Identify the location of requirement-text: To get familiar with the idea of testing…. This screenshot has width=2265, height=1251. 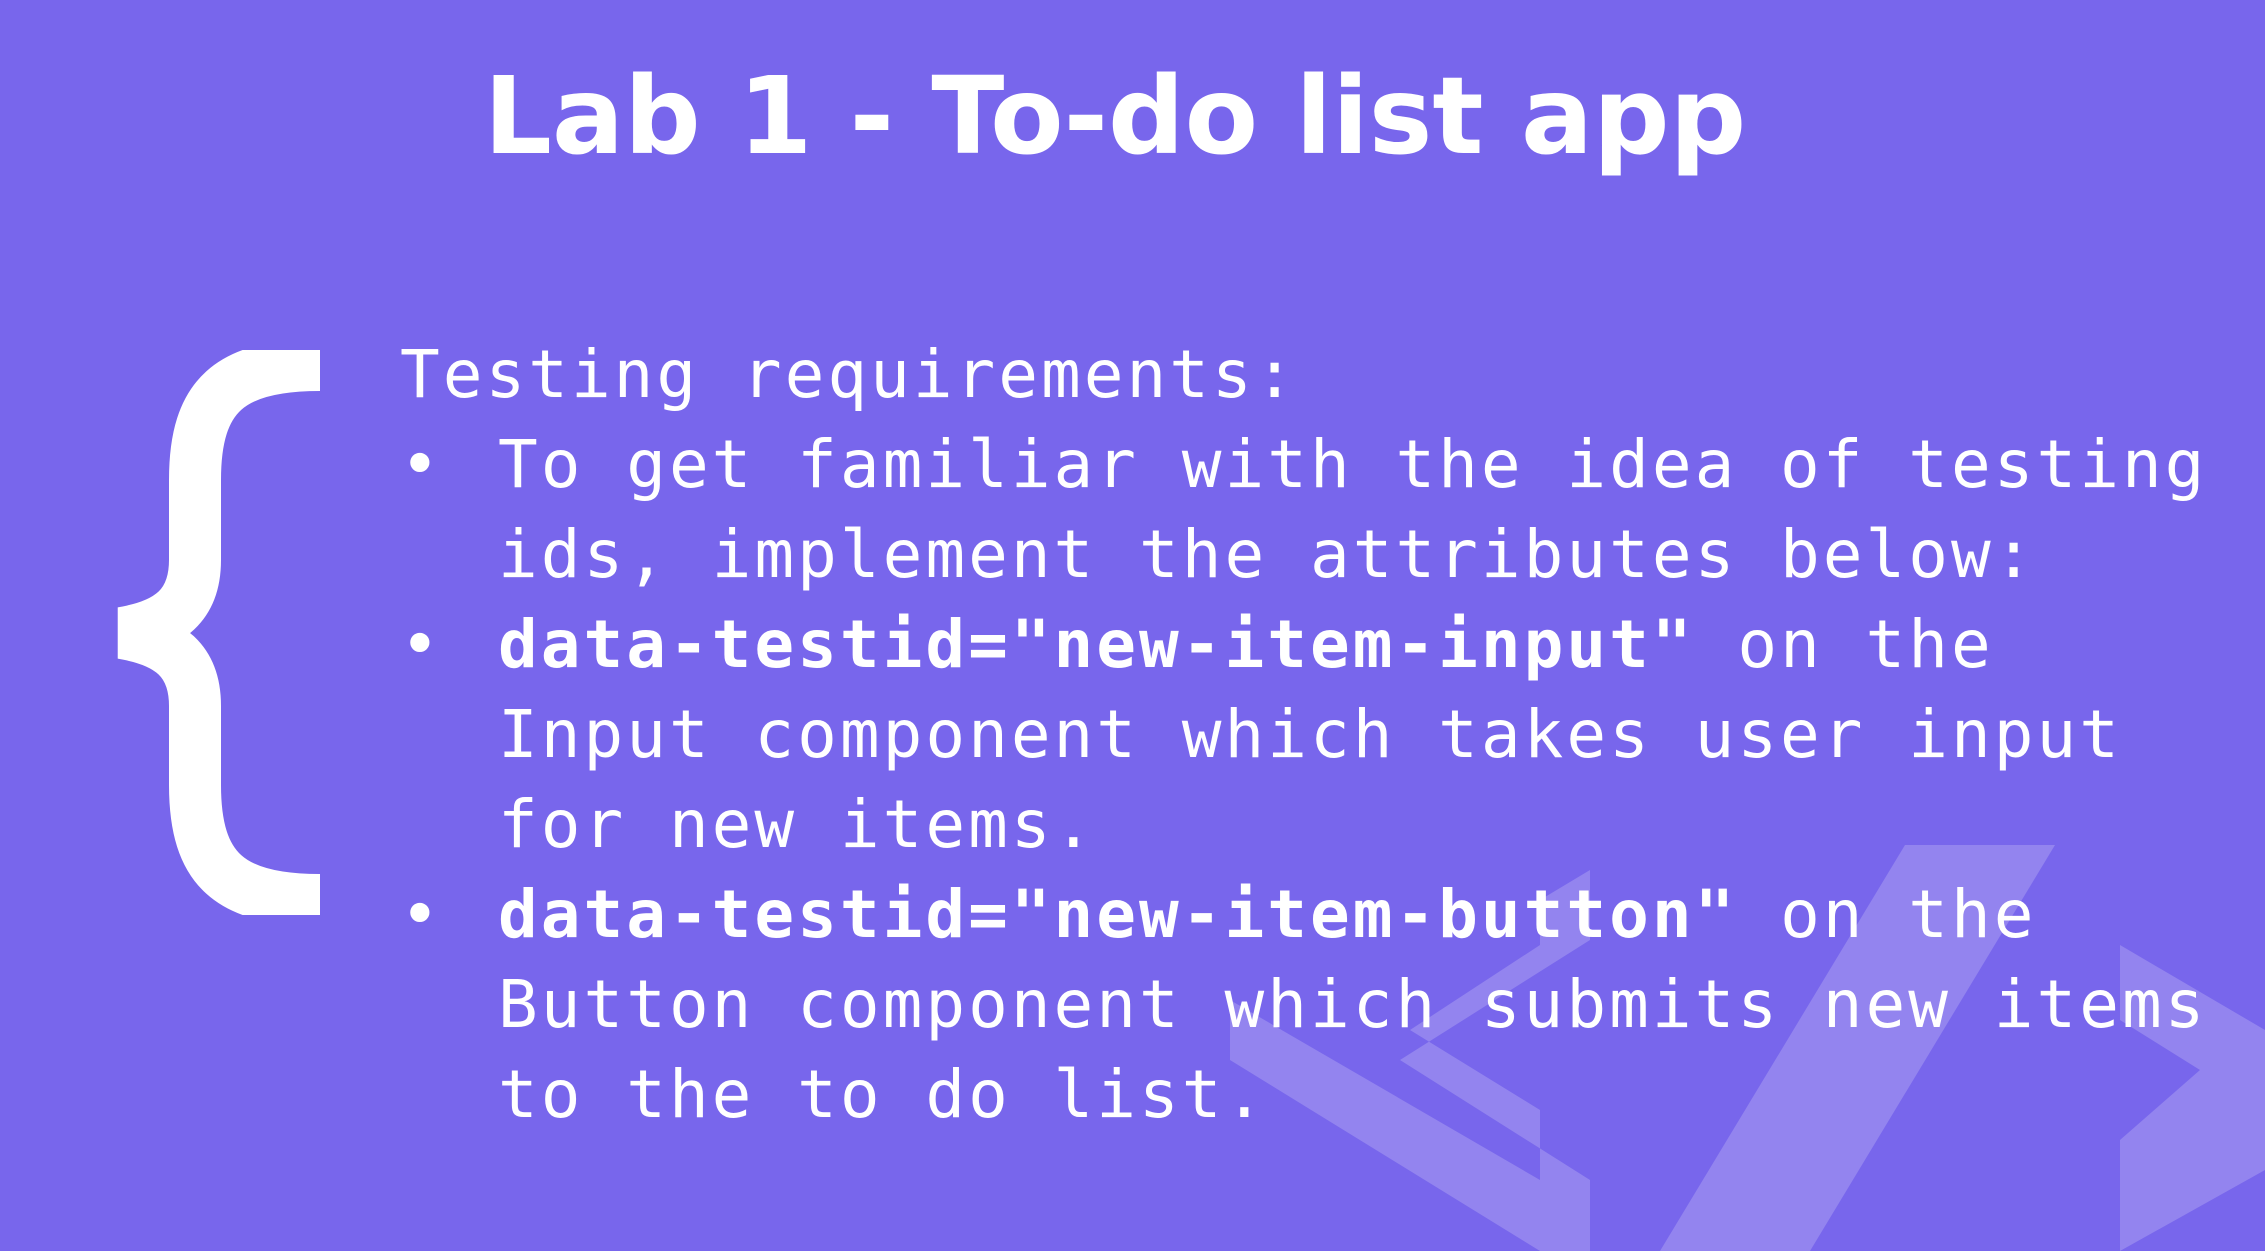
(1353, 509).